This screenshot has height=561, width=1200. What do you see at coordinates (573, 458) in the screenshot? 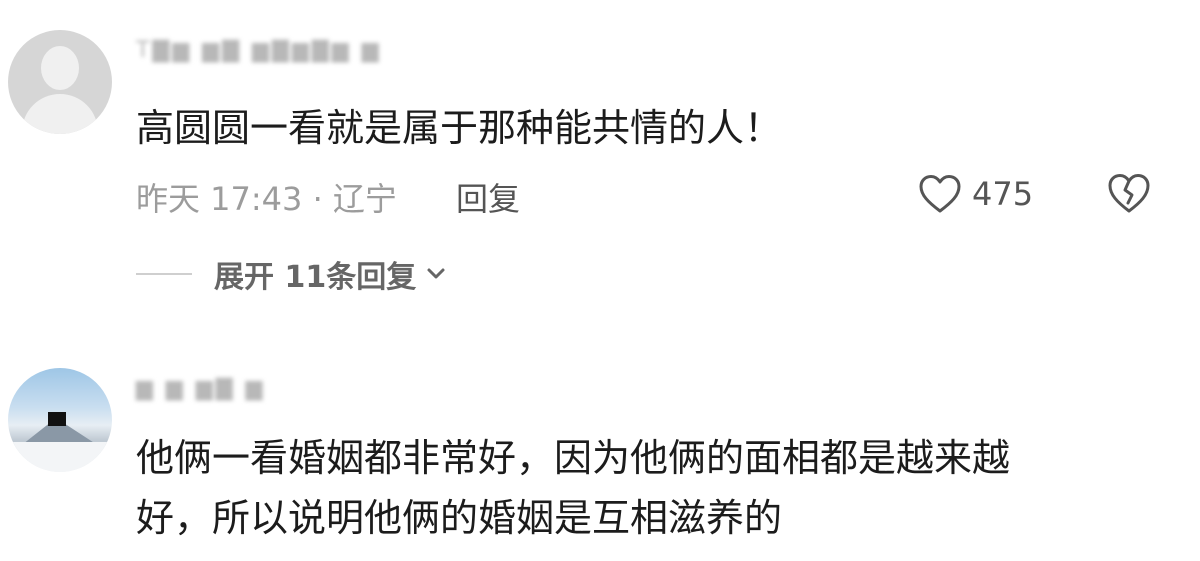
I see `comment-text-line: 他俩一看婚姻都非常好，因为他俩的面相都是越来越` at bounding box center [573, 458].